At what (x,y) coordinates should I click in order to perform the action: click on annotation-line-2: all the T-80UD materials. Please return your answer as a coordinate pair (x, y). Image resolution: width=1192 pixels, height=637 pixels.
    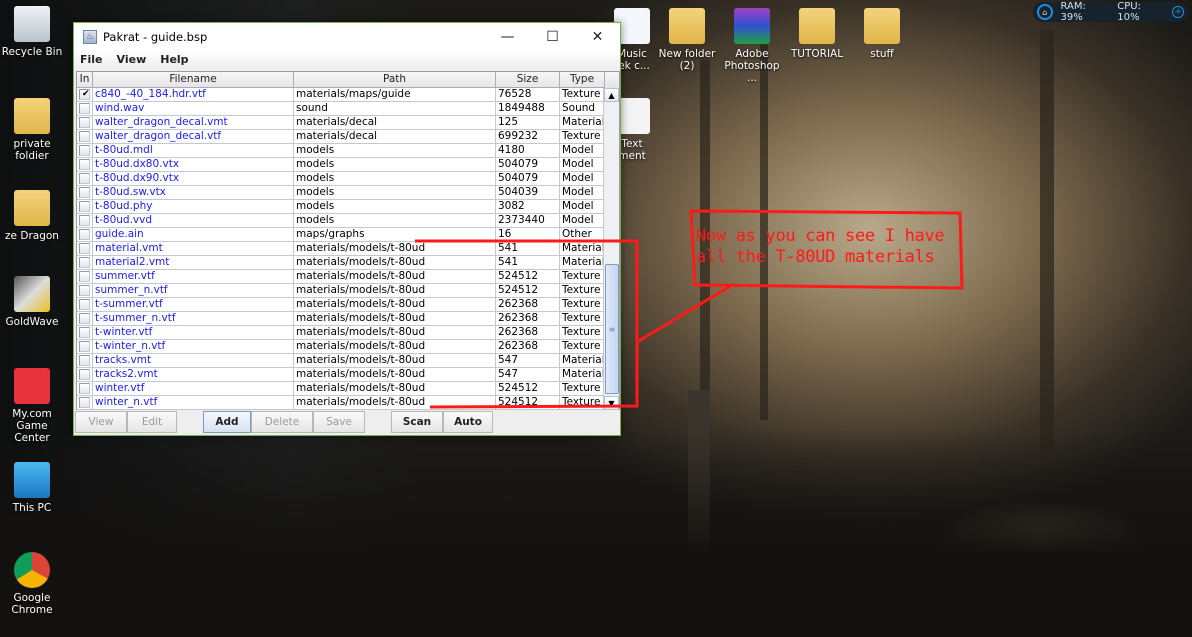
    Looking at the image, I should click on (815, 257).